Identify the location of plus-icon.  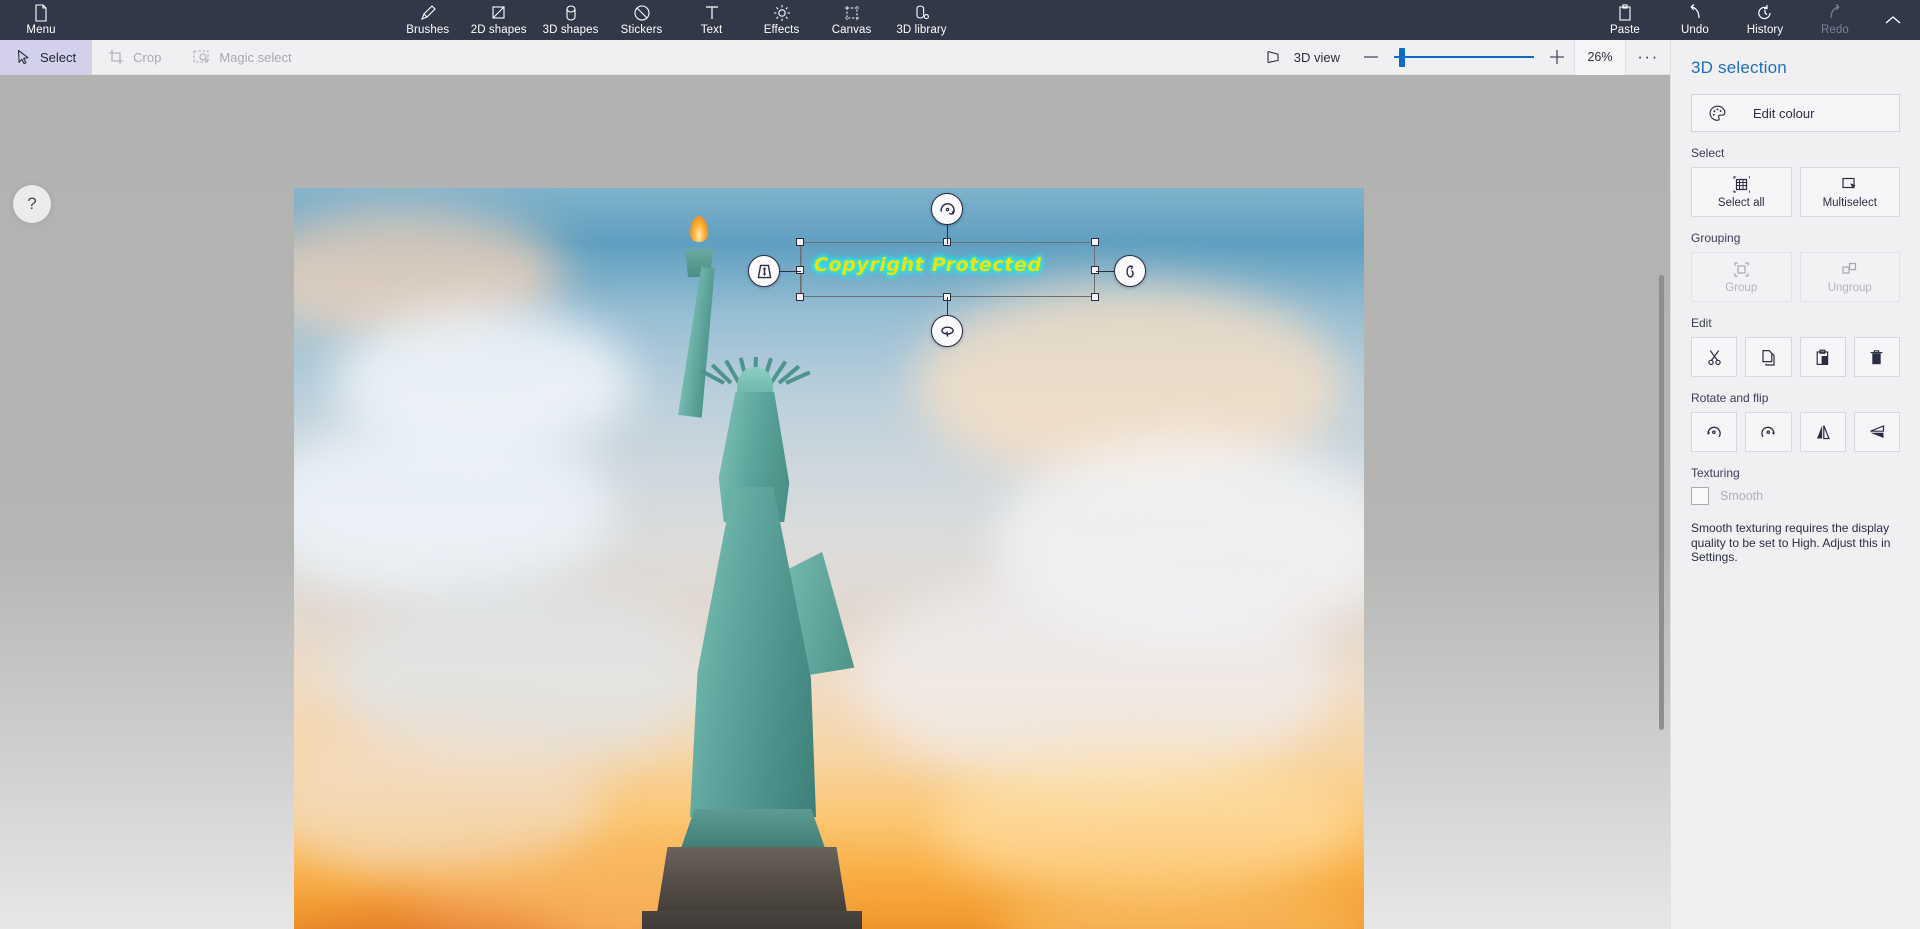
(1557, 57).